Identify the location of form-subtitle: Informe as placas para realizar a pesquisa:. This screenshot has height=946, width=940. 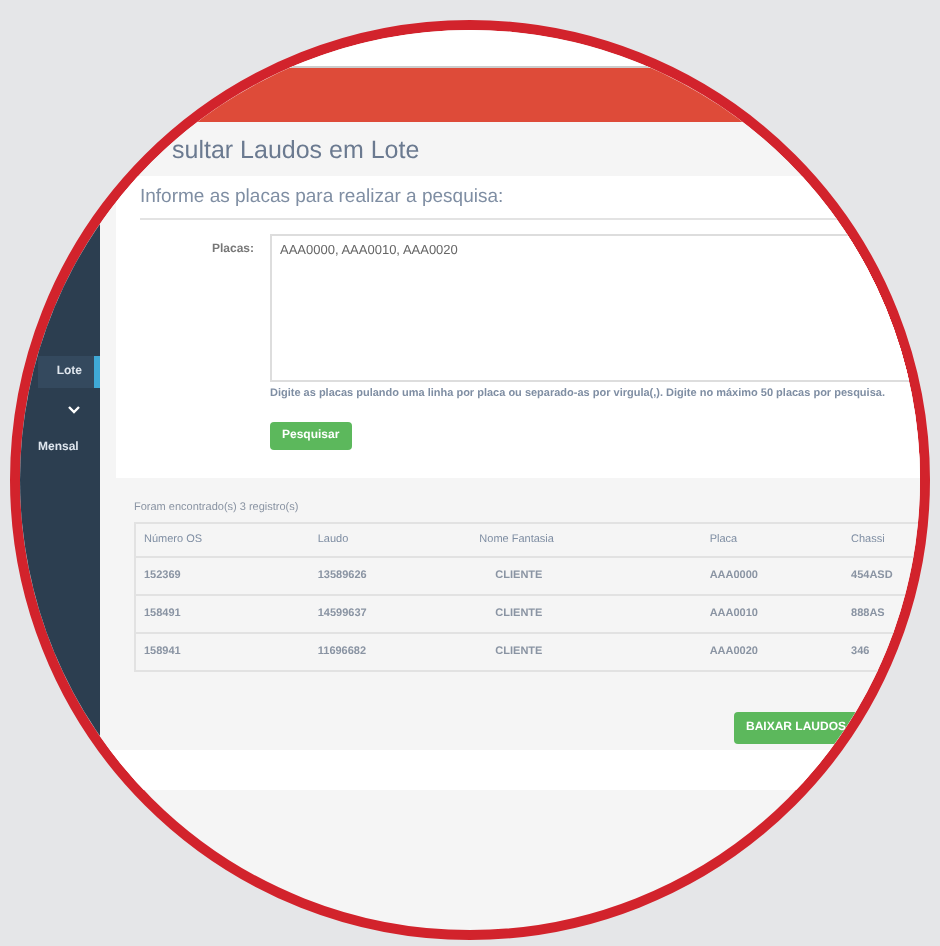
(530, 203).